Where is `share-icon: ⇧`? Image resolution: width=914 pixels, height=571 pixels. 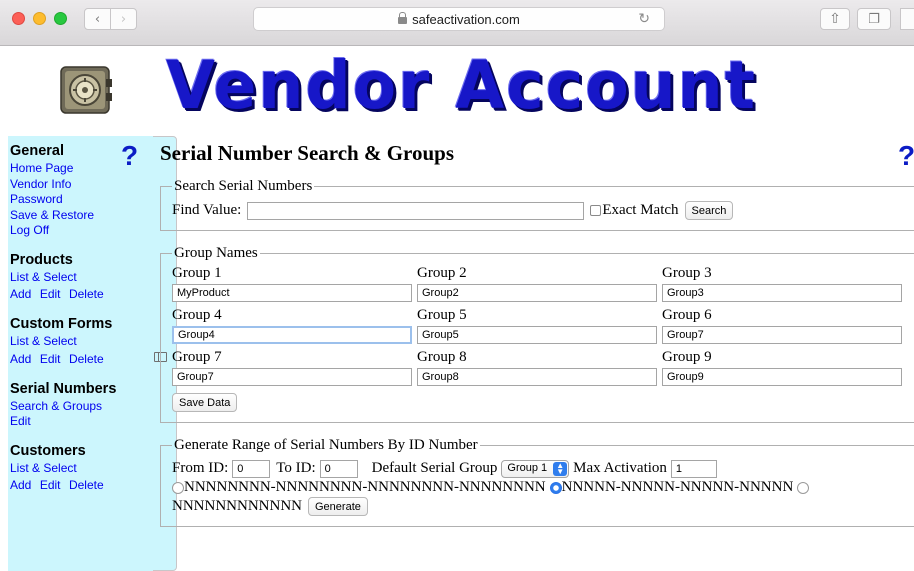 share-icon: ⇧ is located at coordinates (835, 19).